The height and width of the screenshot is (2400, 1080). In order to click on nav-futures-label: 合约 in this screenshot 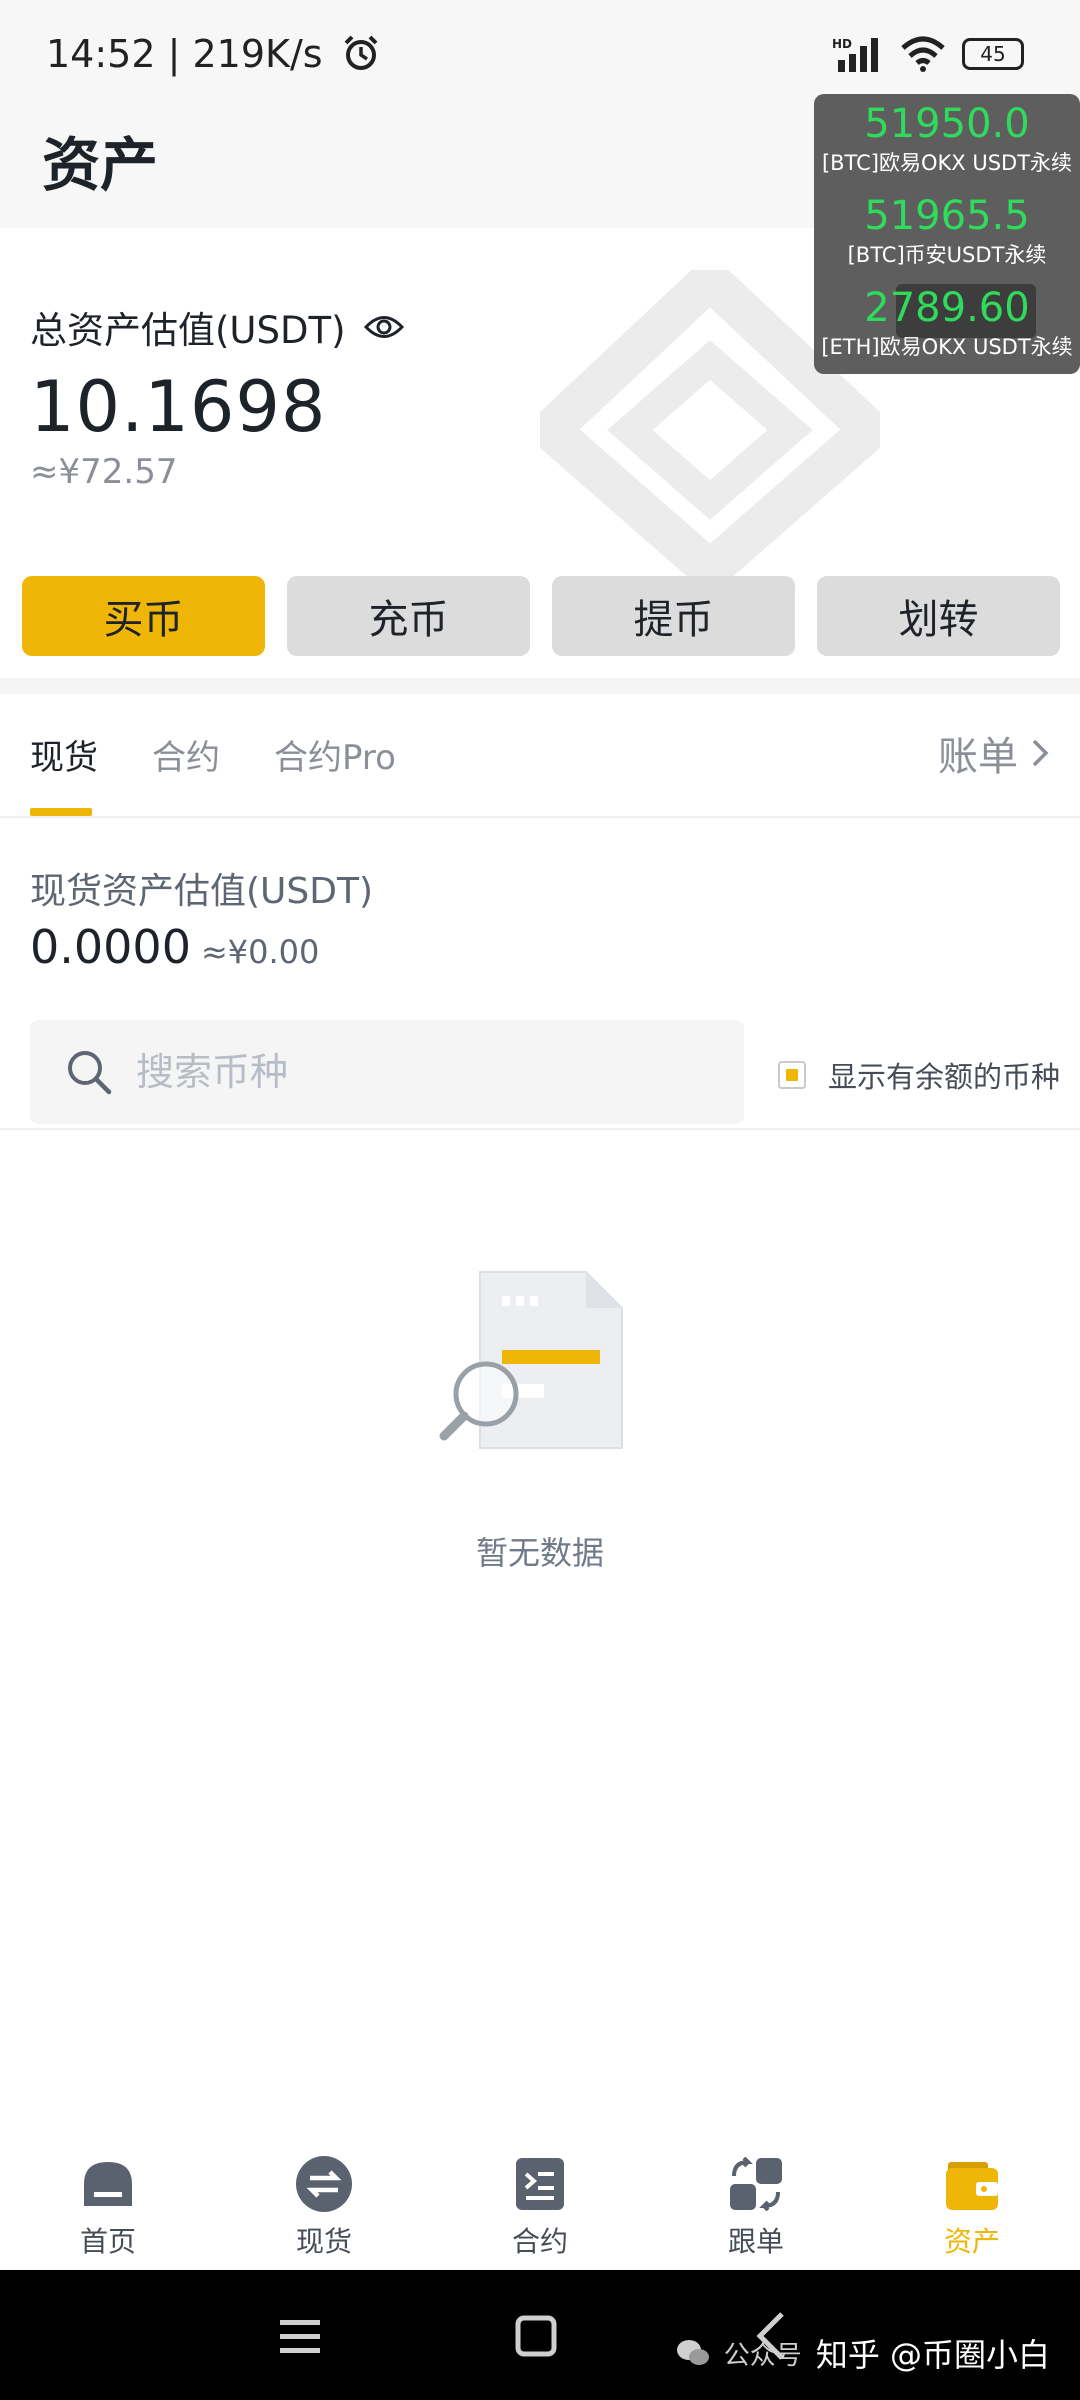, I will do `click(539, 2241)`.